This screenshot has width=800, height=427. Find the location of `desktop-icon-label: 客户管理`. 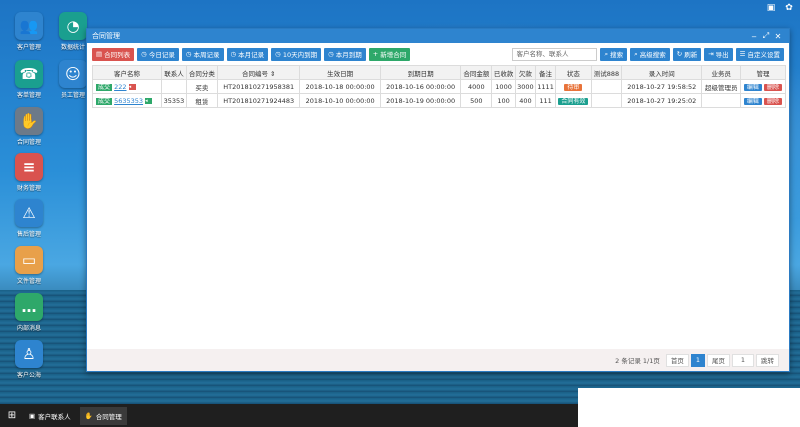

desktop-icon-label: 客户管理 is located at coordinates (28, 47).